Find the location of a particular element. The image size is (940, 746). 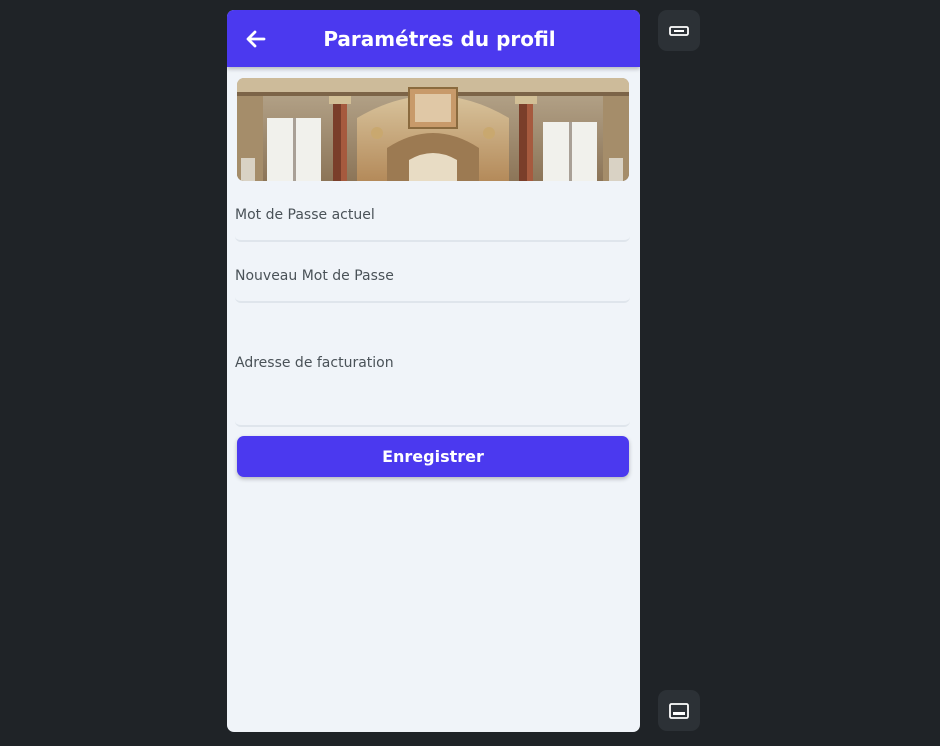

billing-address-field: Adresse de facturation is located at coordinates (432, 373).